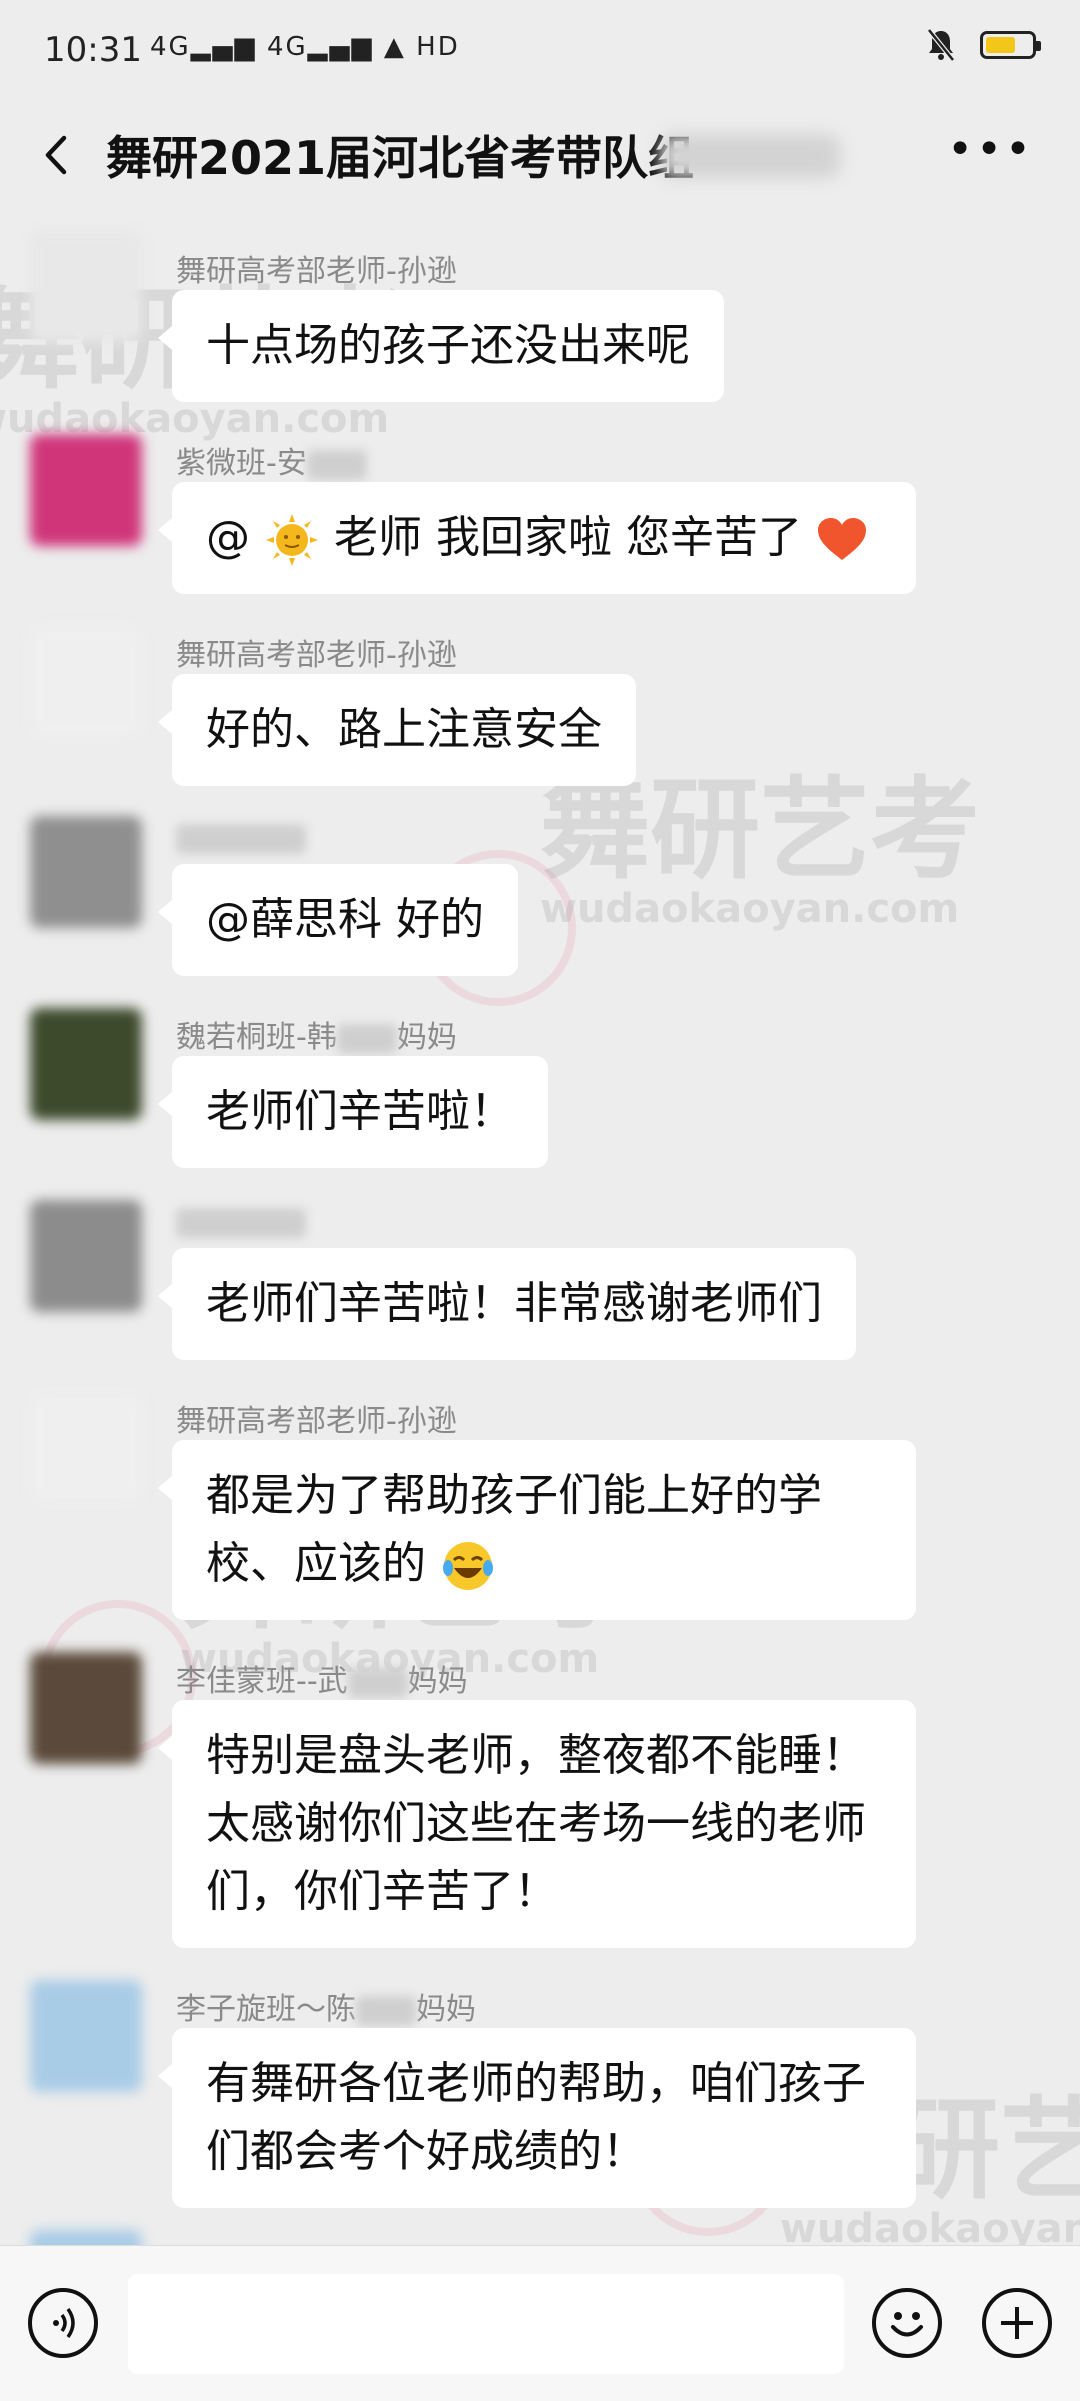 This screenshot has width=1080, height=2401. I want to click on message-bubble: 十点场的孩子还没出来呢, so click(441, 346).